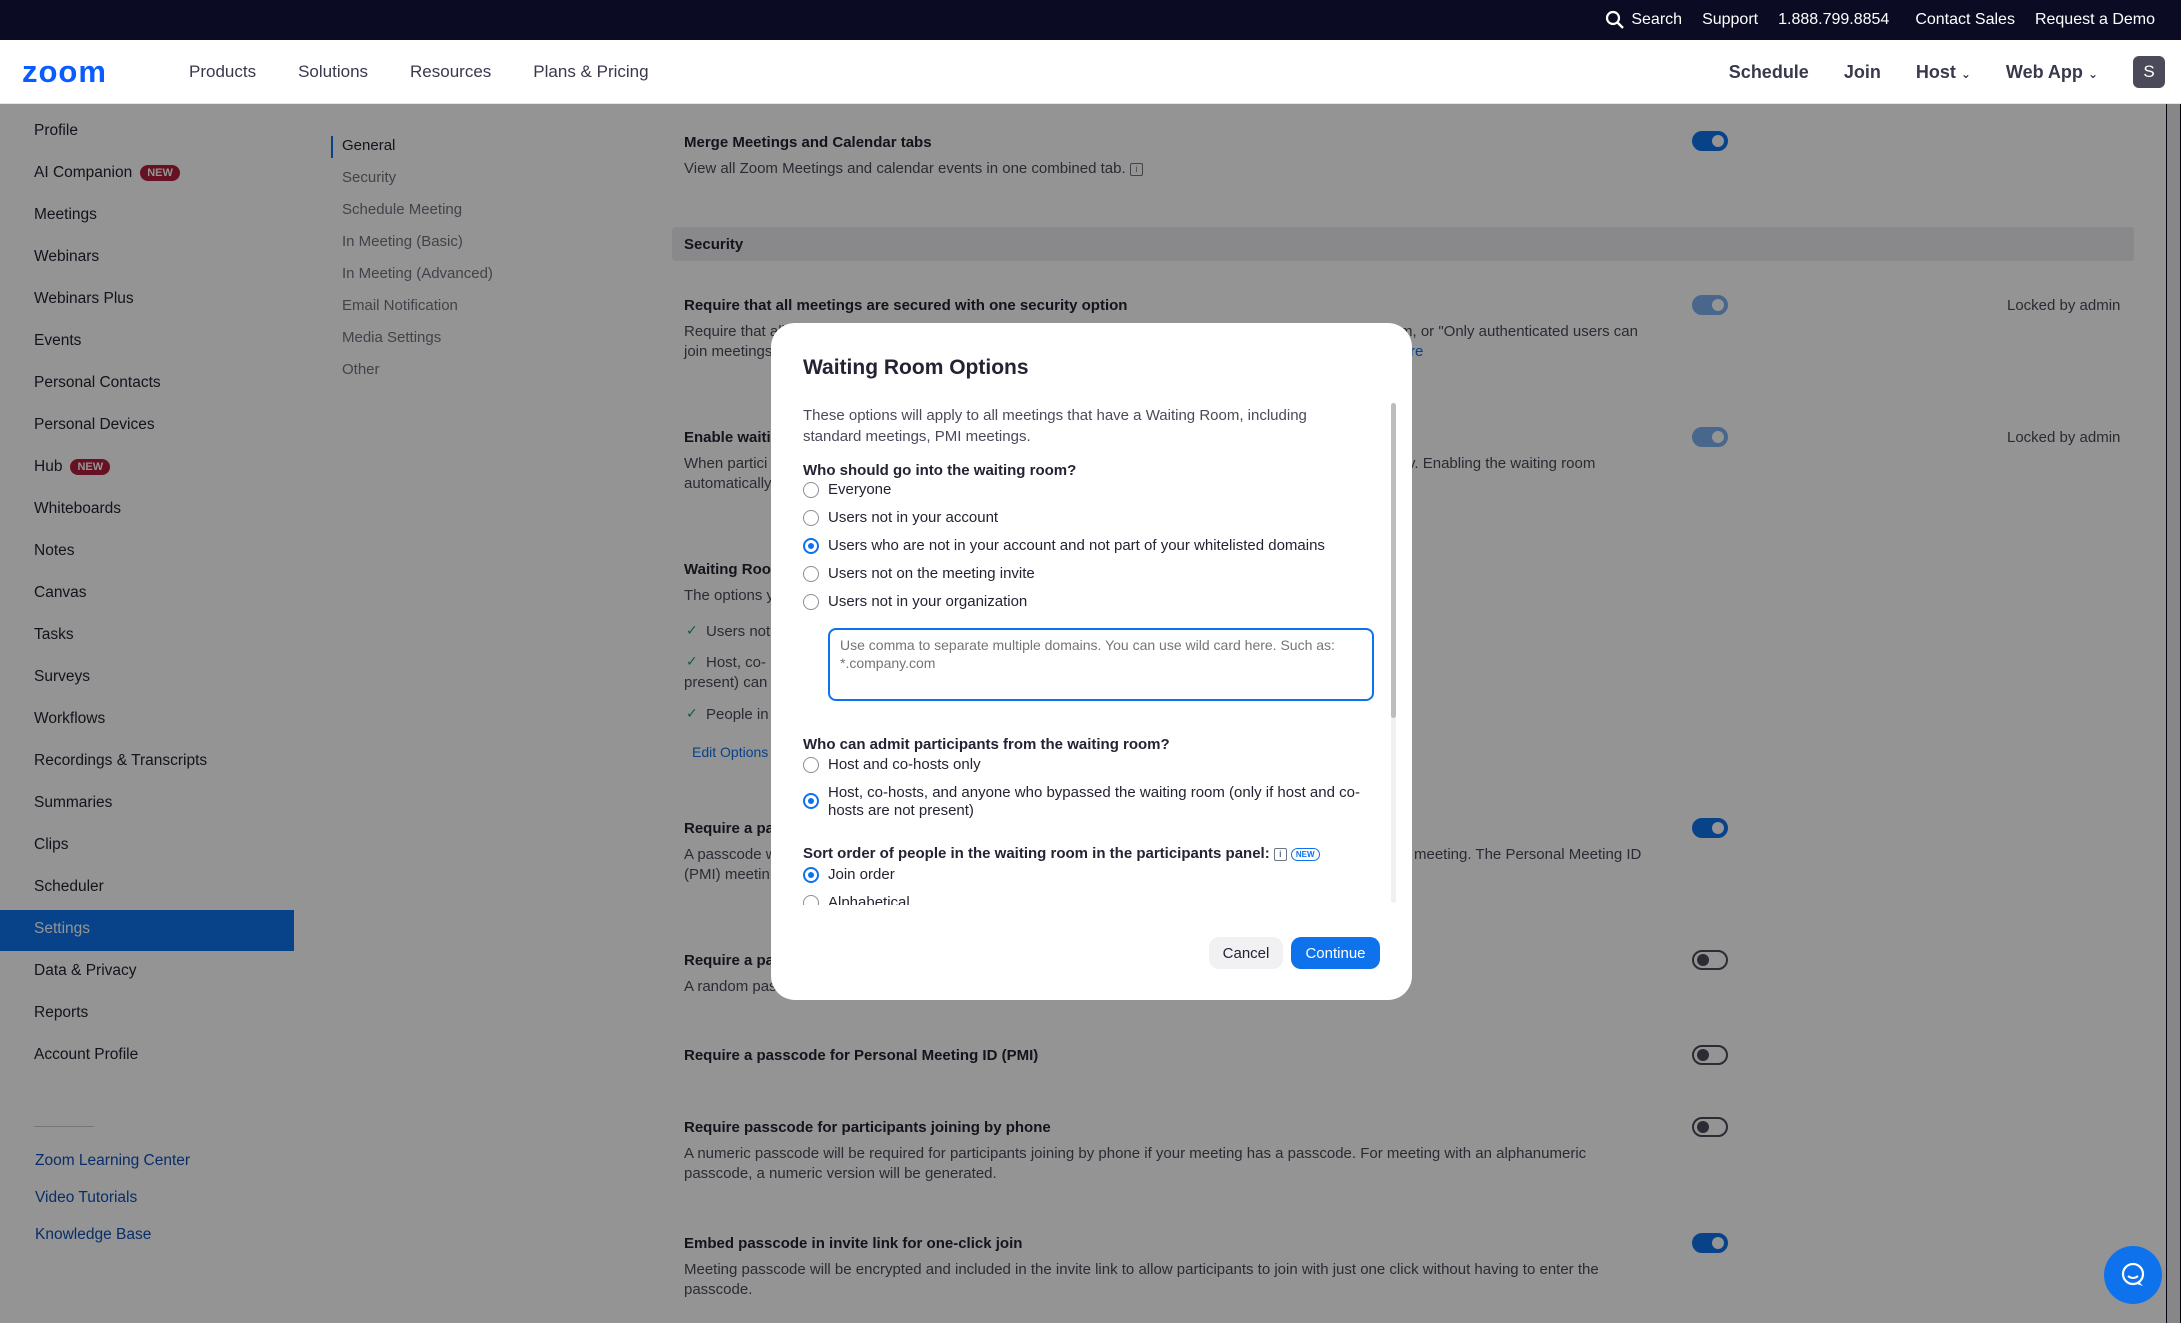  Describe the element at coordinates (1280, 854) in the screenshot. I see `info-icon: i` at that location.